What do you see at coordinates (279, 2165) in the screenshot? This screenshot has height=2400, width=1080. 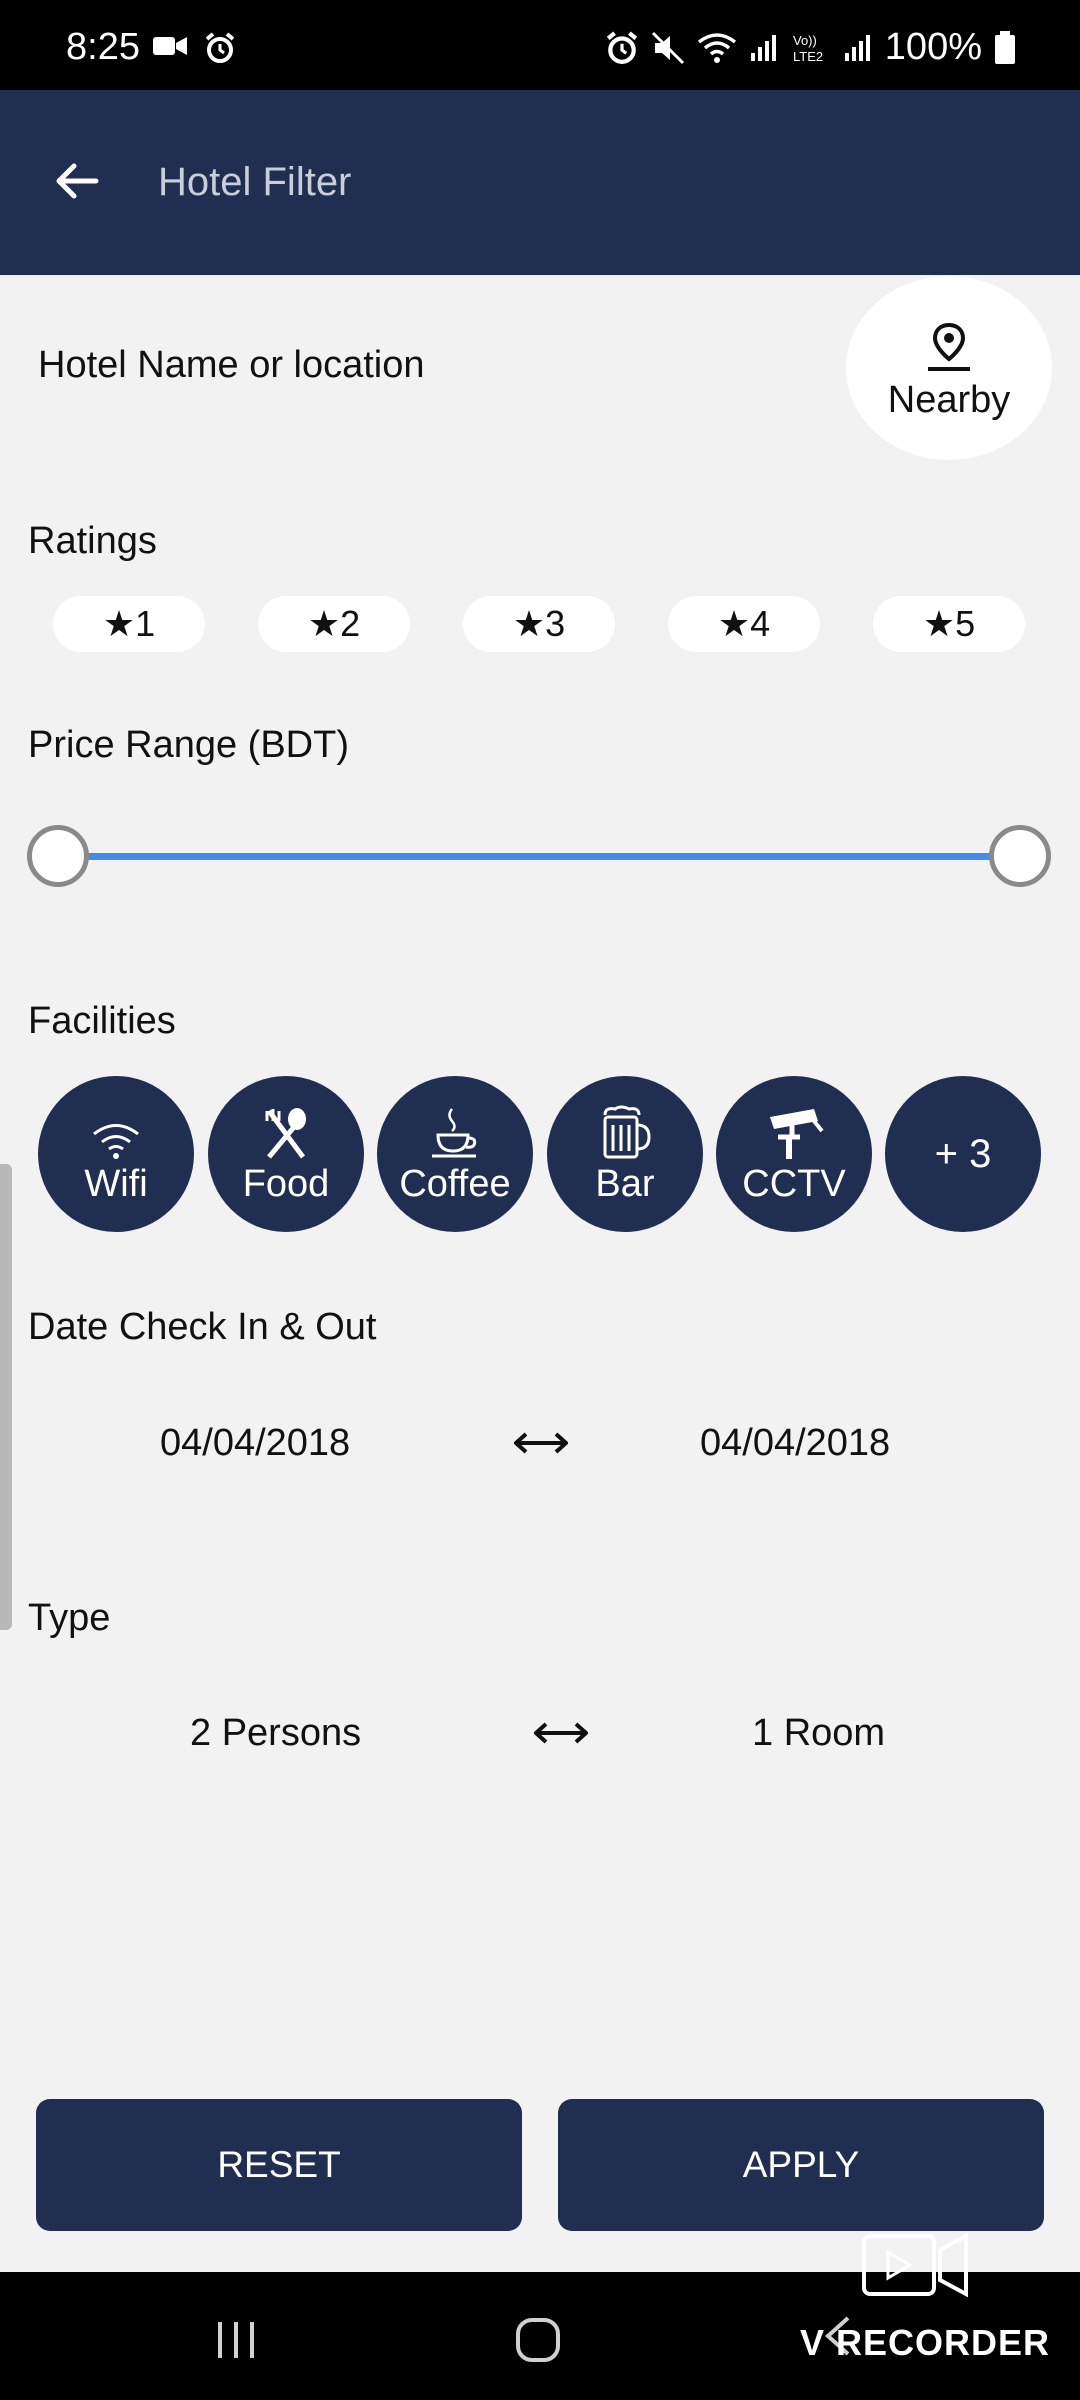 I see `reset-button: RESET` at bounding box center [279, 2165].